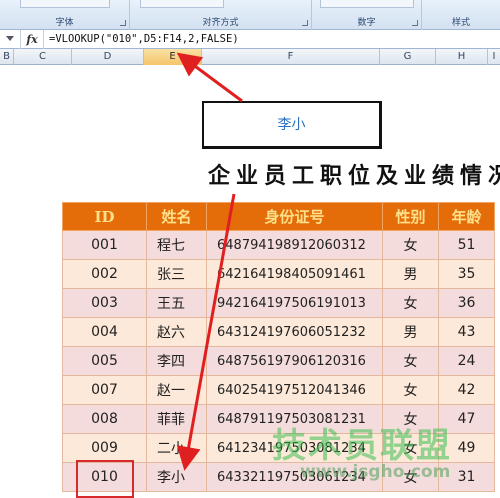  I want to click on column-header-b: B, so click(7, 57).